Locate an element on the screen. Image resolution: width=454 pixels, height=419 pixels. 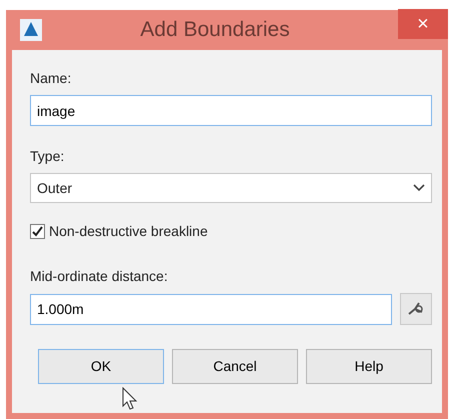
dialog-button: Cancel is located at coordinates (235, 366).